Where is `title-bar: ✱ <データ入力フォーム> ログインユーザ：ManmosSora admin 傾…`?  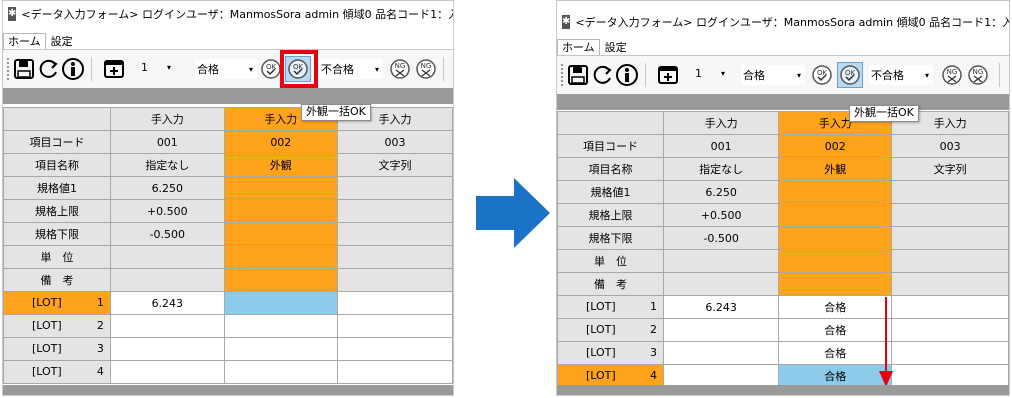 title-bar: ✱ <データ入力フォーム> ログインユーザ：ManmosSora admin 傾… is located at coordinates (783, 22).